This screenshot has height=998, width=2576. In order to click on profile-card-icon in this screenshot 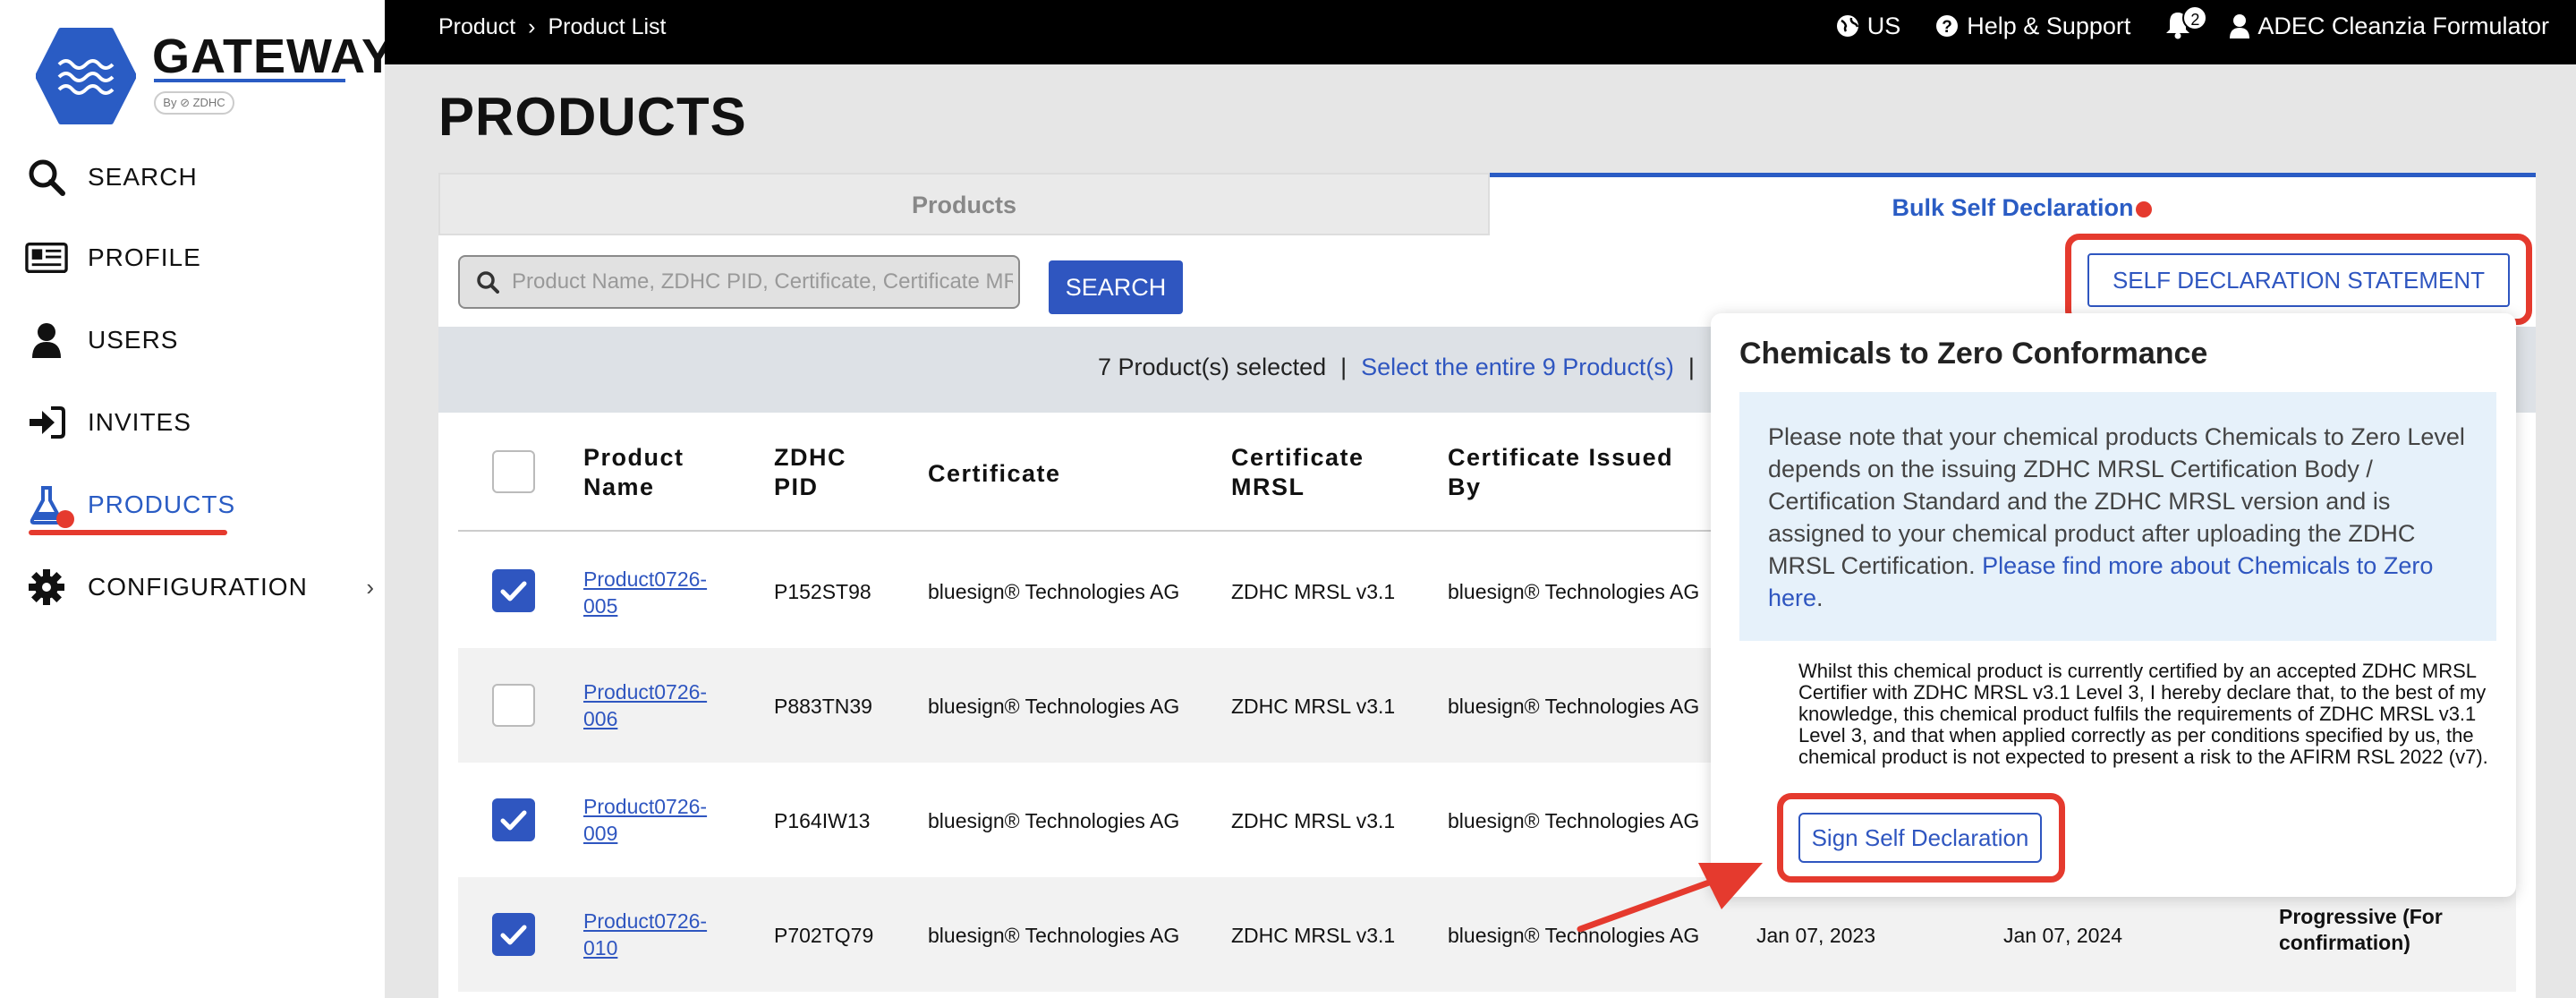, I will do `click(46, 257)`.